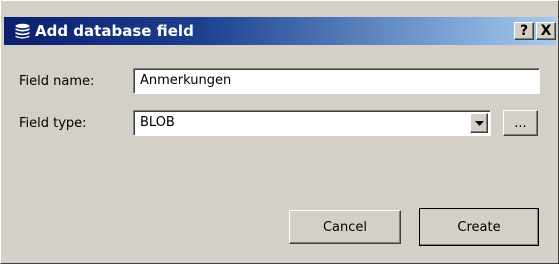 This screenshot has height=264, width=559. Describe the element at coordinates (157, 122) in the screenshot. I see `field-type-value: BLOB` at that location.